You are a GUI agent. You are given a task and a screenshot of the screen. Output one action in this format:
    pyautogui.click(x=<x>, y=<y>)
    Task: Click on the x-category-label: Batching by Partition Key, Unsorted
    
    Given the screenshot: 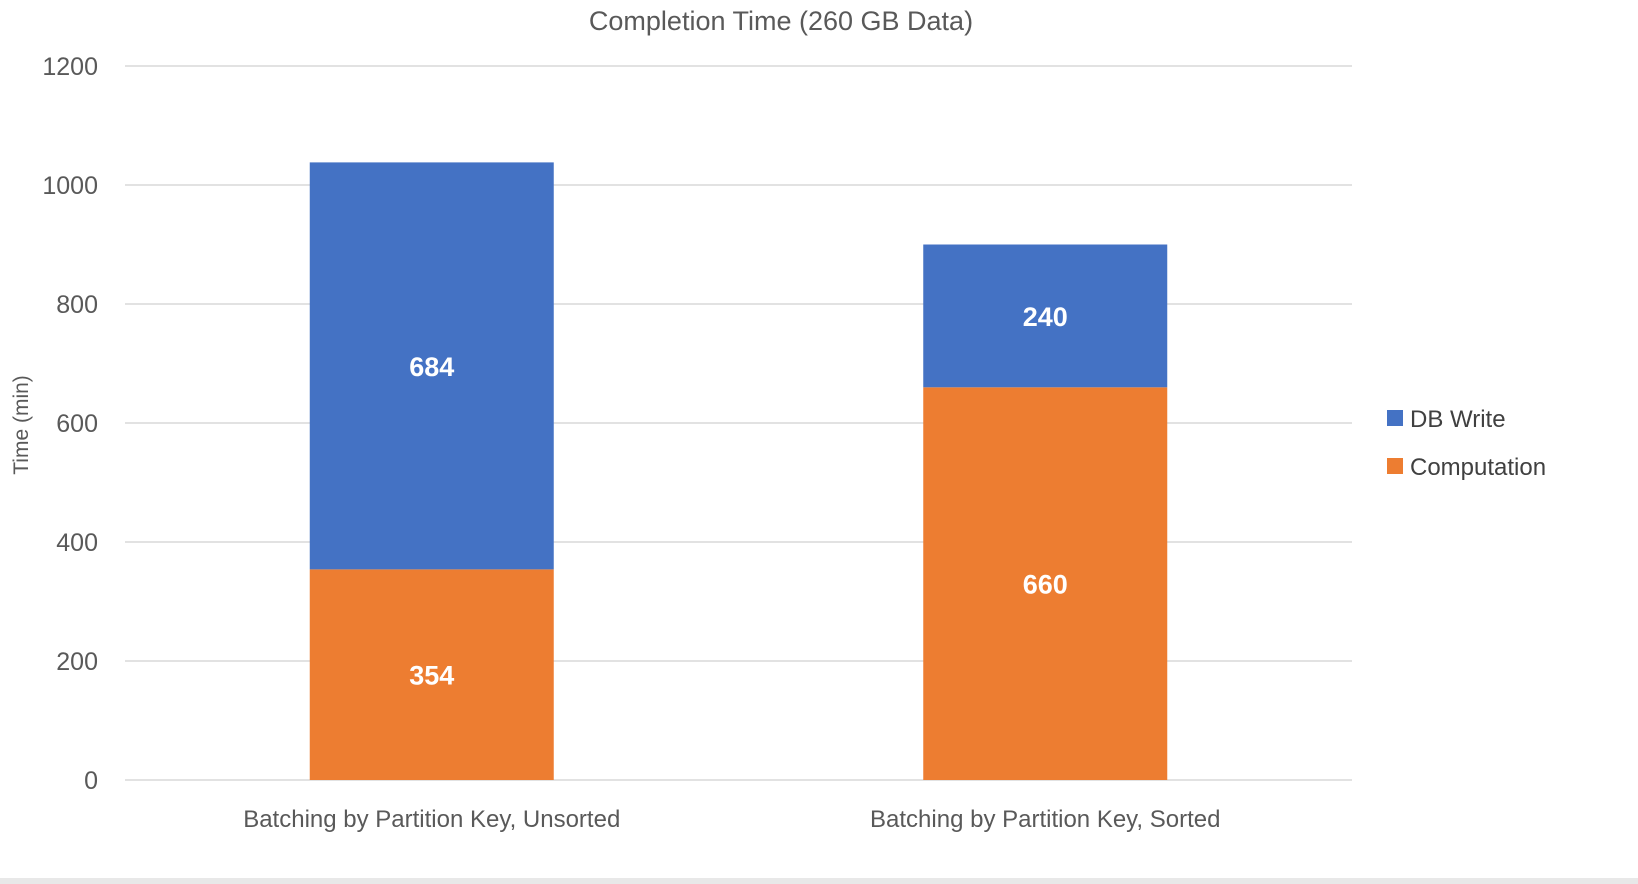 What is the action you would take?
    pyautogui.click(x=431, y=819)
    